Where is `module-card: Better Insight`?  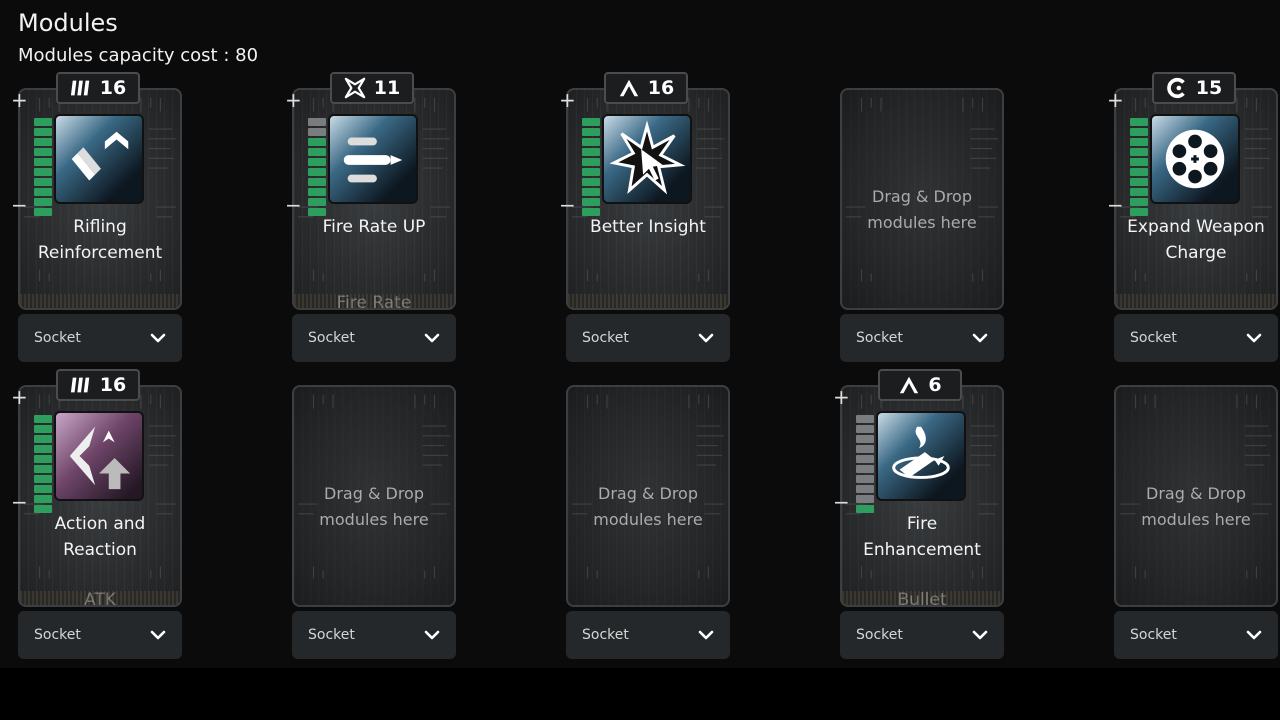 module-card: Better Insight is located at coordinates (648, 199).